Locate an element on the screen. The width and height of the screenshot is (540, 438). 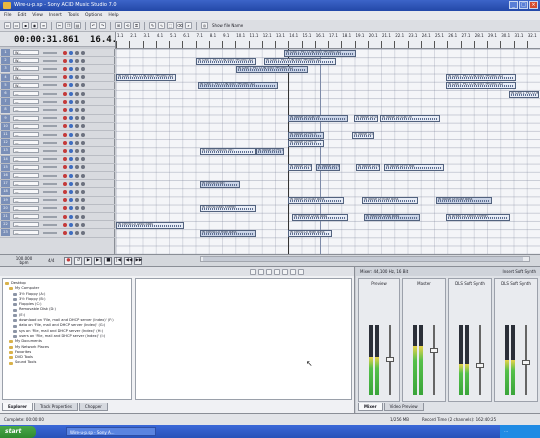
paste-icon: ▤ is located at coordinates (77, 25).